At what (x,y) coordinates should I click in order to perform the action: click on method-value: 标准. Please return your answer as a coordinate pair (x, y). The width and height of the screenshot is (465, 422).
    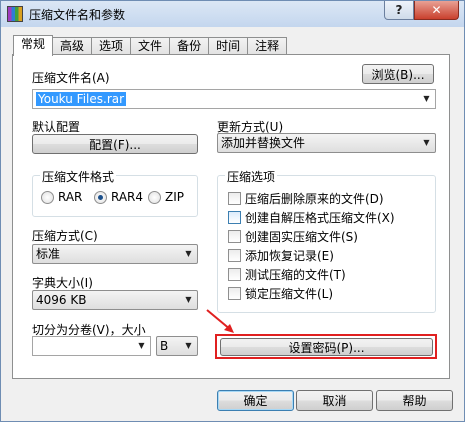
    Looking at the image, I should click on (48, 254).